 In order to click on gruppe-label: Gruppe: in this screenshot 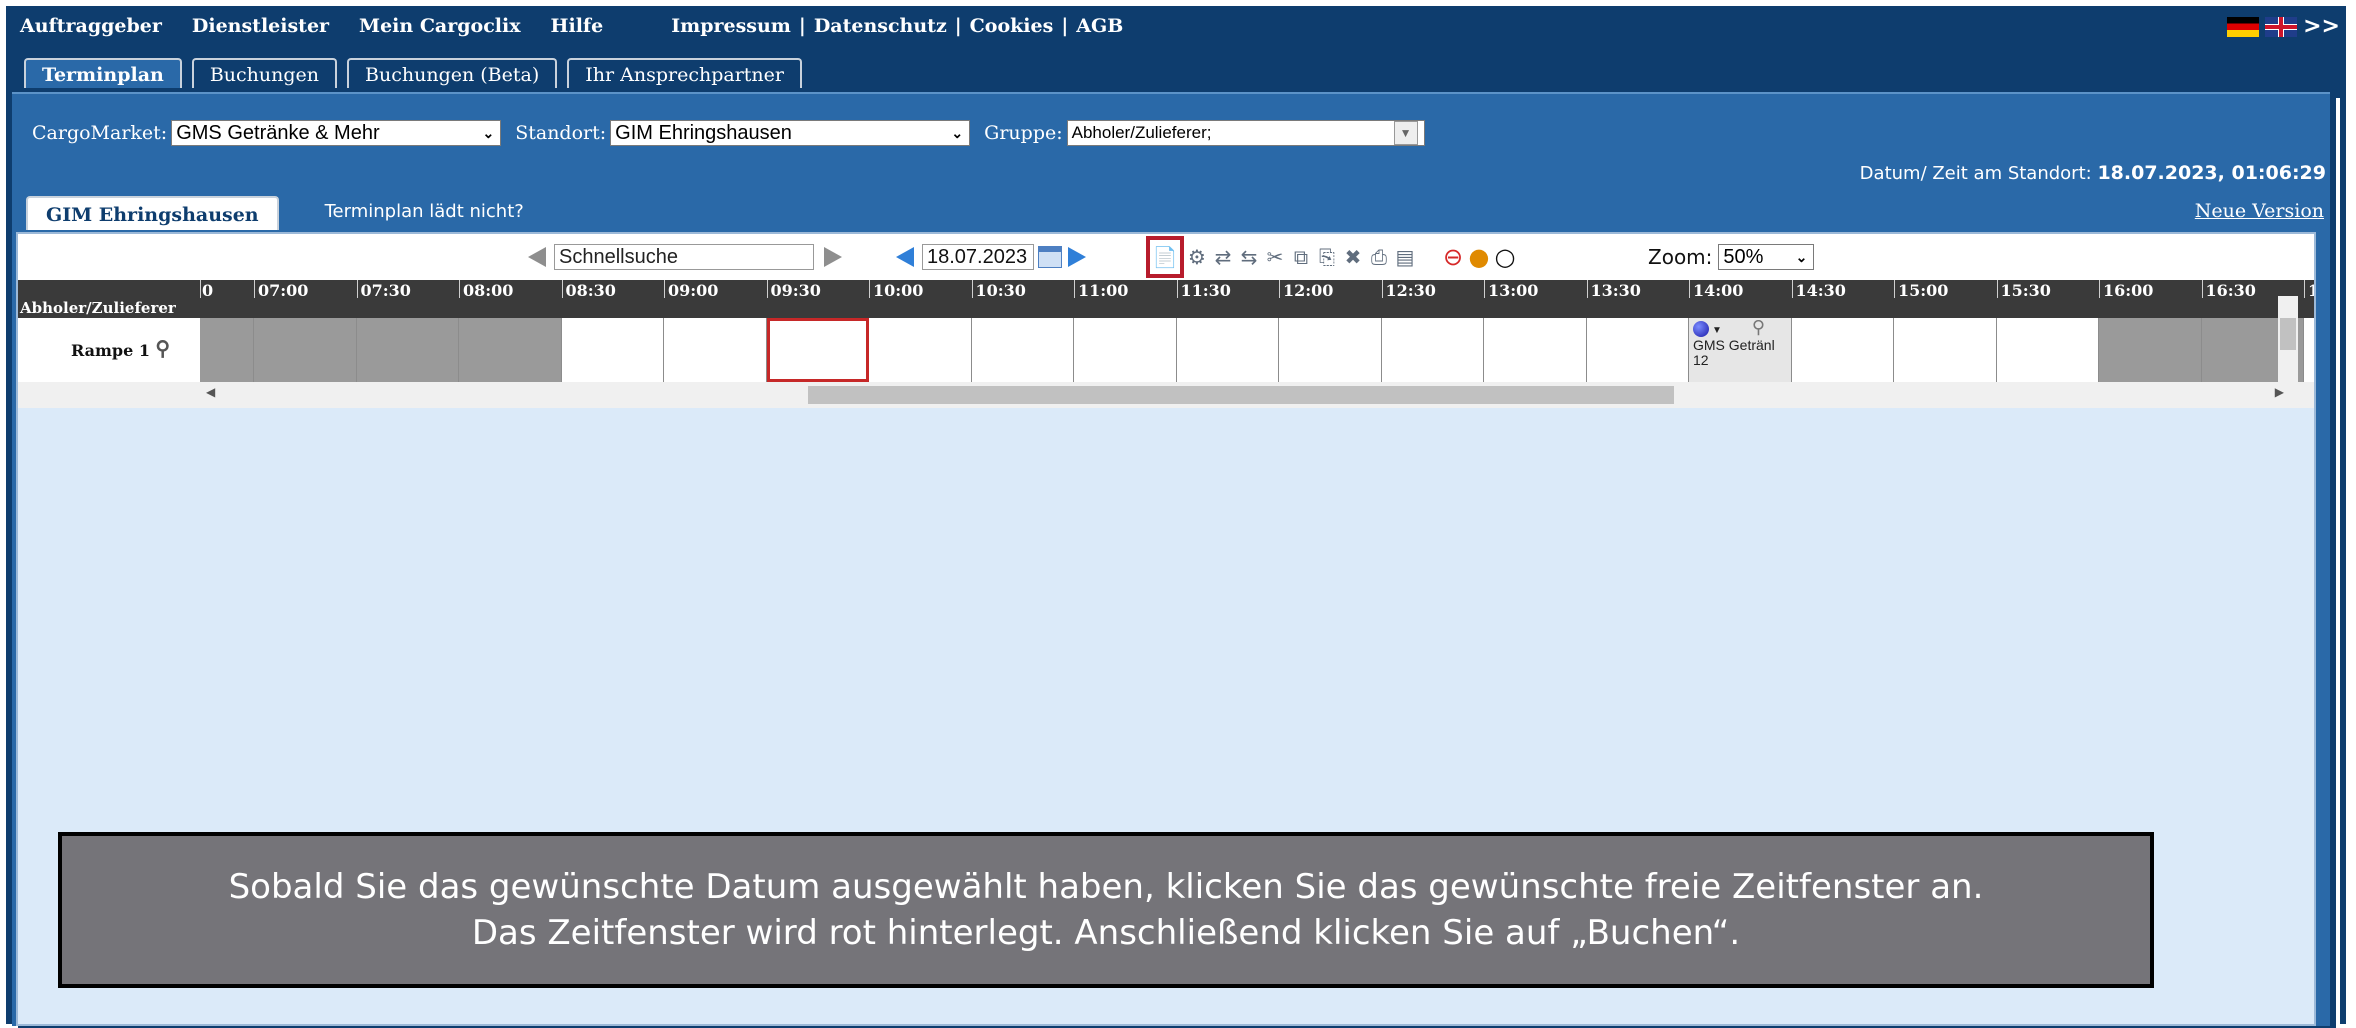, I will do `click(1023, 133)`.